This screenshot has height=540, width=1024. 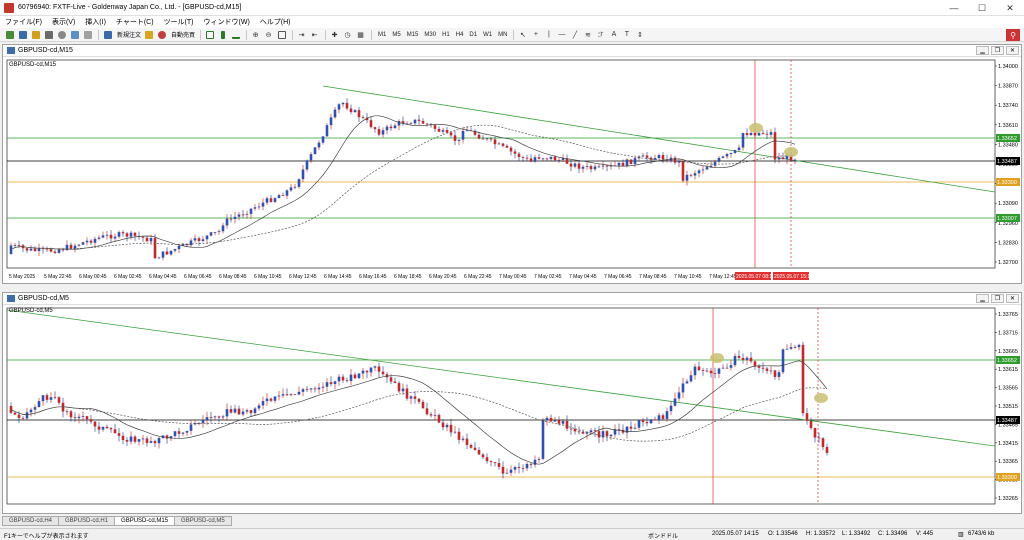 I want to click on tab-gbpusd-h1: GBPUSD-cd,H1, so click(x=87, y=521).